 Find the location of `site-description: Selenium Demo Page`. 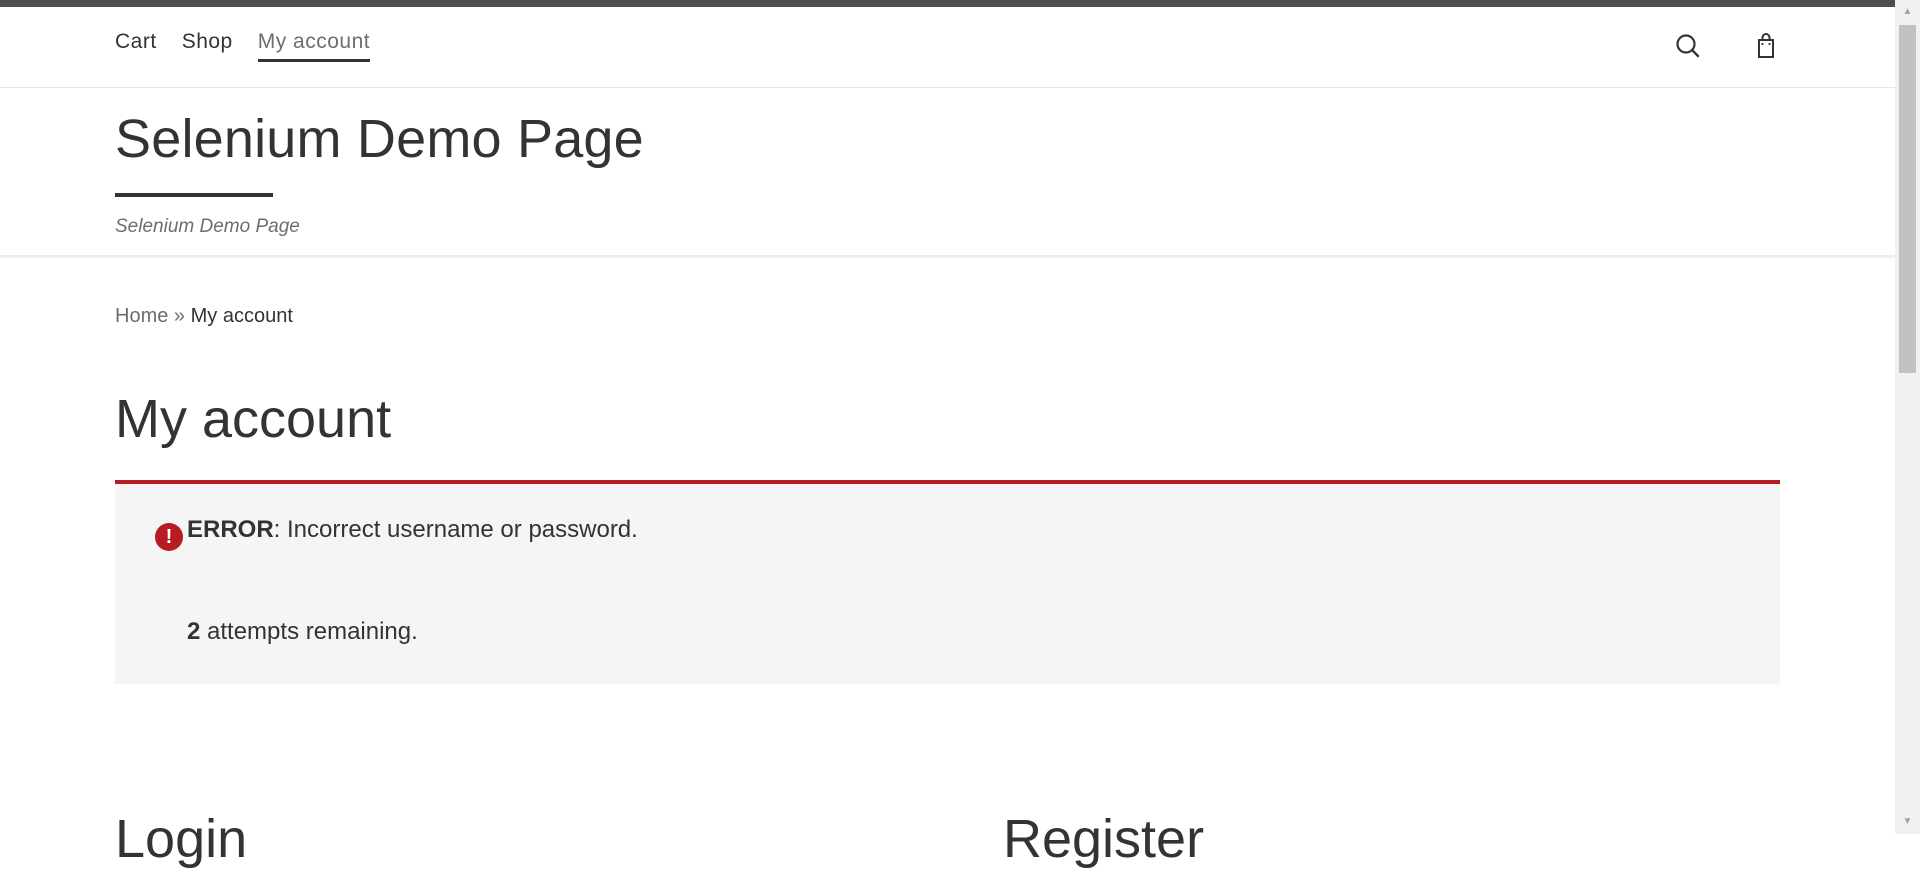

site-description: Selenium Demo Page is located at coordinates (207, 226).